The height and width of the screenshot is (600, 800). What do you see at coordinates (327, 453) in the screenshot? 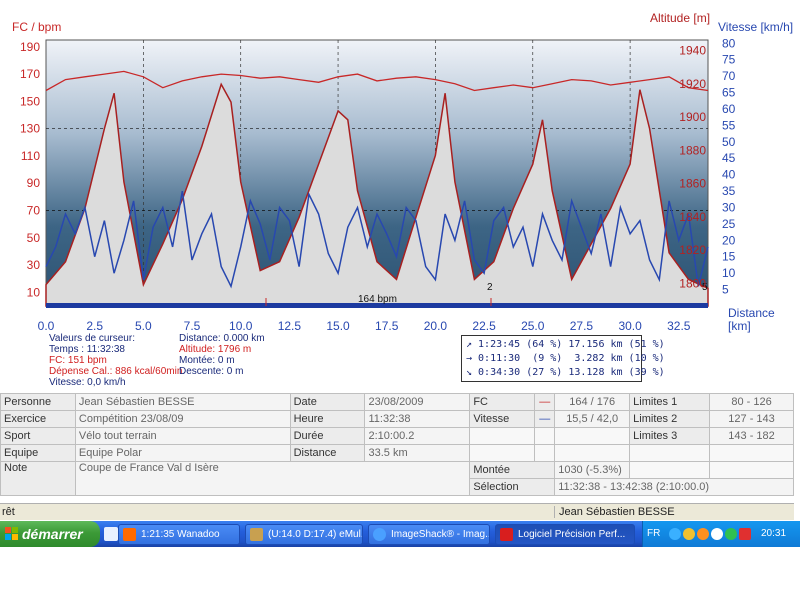
I see `distance-label: Distance` at bounding box center [327, 453].